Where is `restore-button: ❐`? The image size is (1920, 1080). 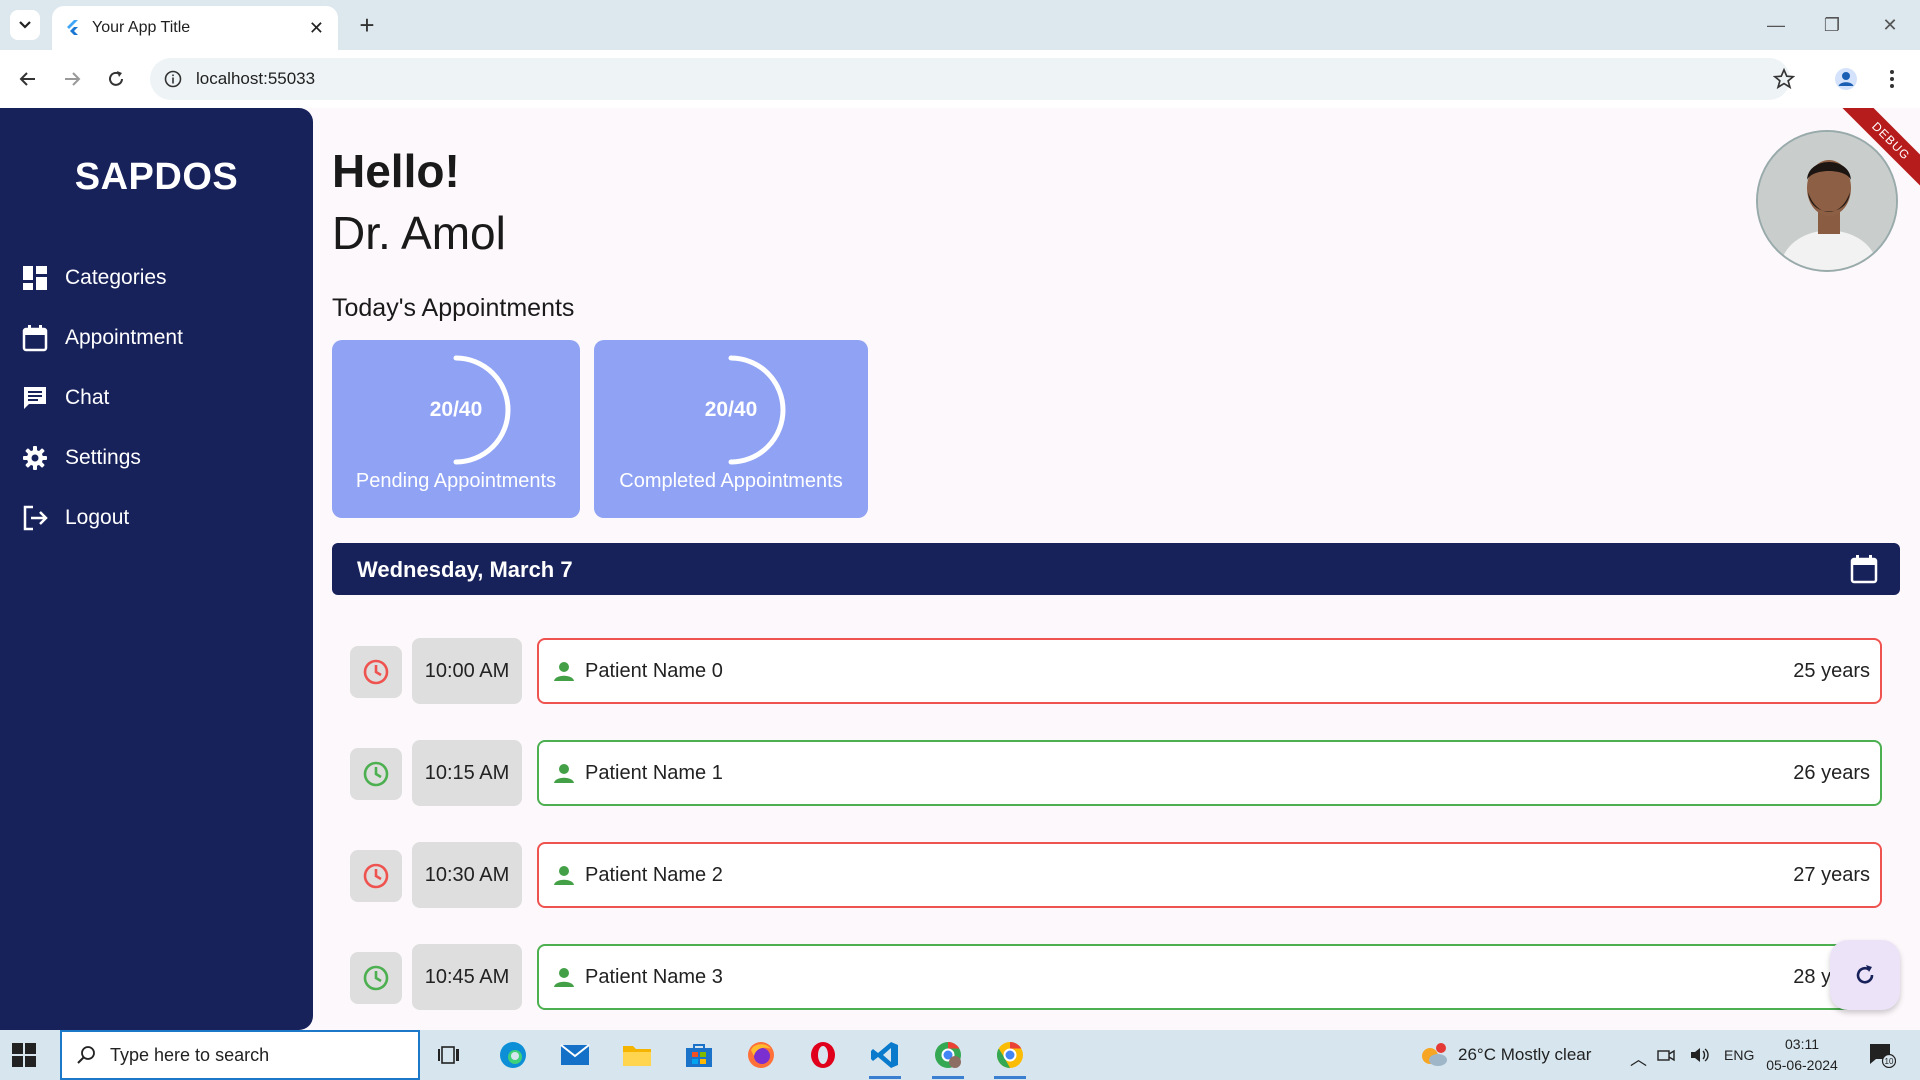 restore-button: ❐ is located at coordinates (1832, 25).